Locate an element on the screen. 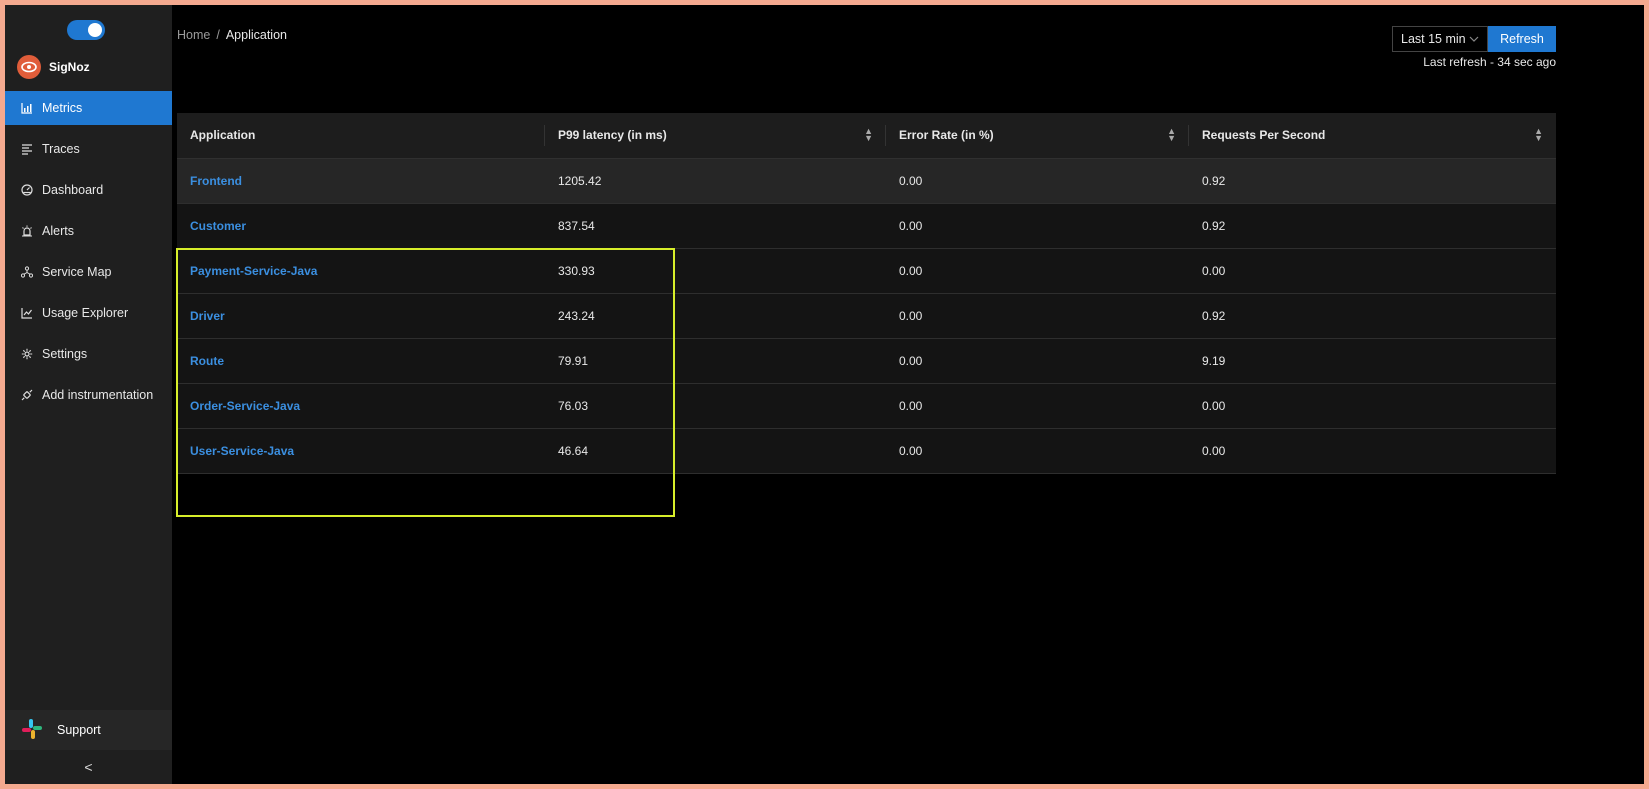 Image resolution: width=1649 pixels, height=789 pixels. table-row: Payment-Service-Java 330.93 0.00 0.00 is located at coordinates (866, 271).